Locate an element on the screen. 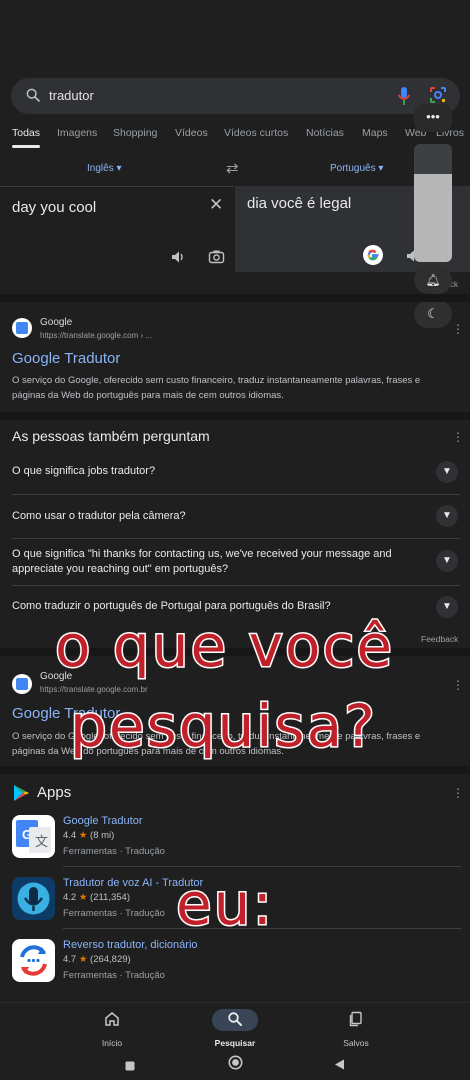 This screenshot has height=1080, width=470. voice-translator-app-icon is located at coordinates (33, 898).